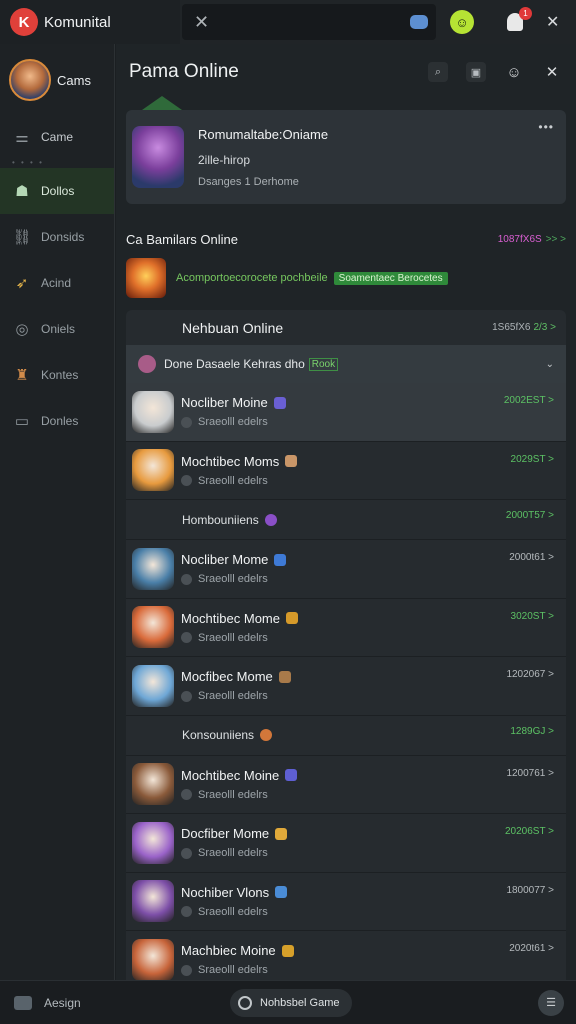 This screenshot has height=1024, width=576. I want to click on game-pill-button: Nohbsbel Game, so click(291, 1002).